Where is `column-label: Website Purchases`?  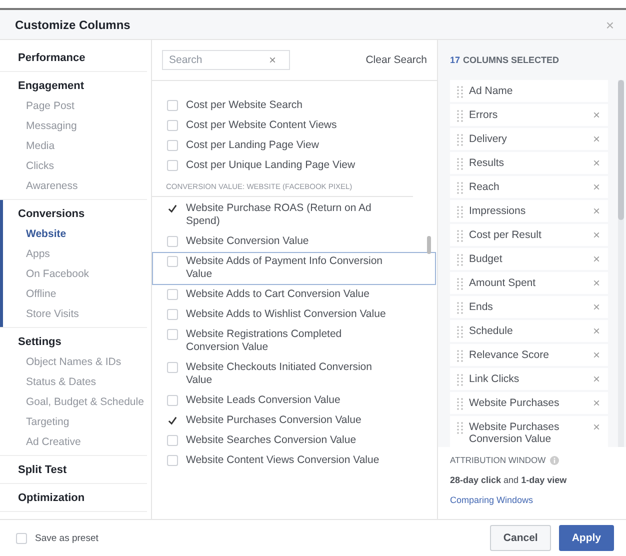 column-label: Website Purchases is located at coordinates (514, 403).